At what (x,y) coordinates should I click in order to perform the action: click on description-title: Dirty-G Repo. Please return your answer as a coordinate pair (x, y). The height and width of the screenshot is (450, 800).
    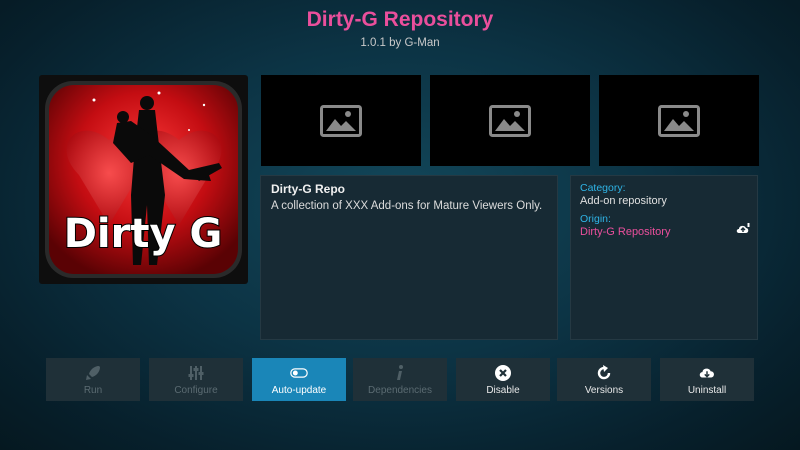
    Looking at the image, I should click on (308, 189).